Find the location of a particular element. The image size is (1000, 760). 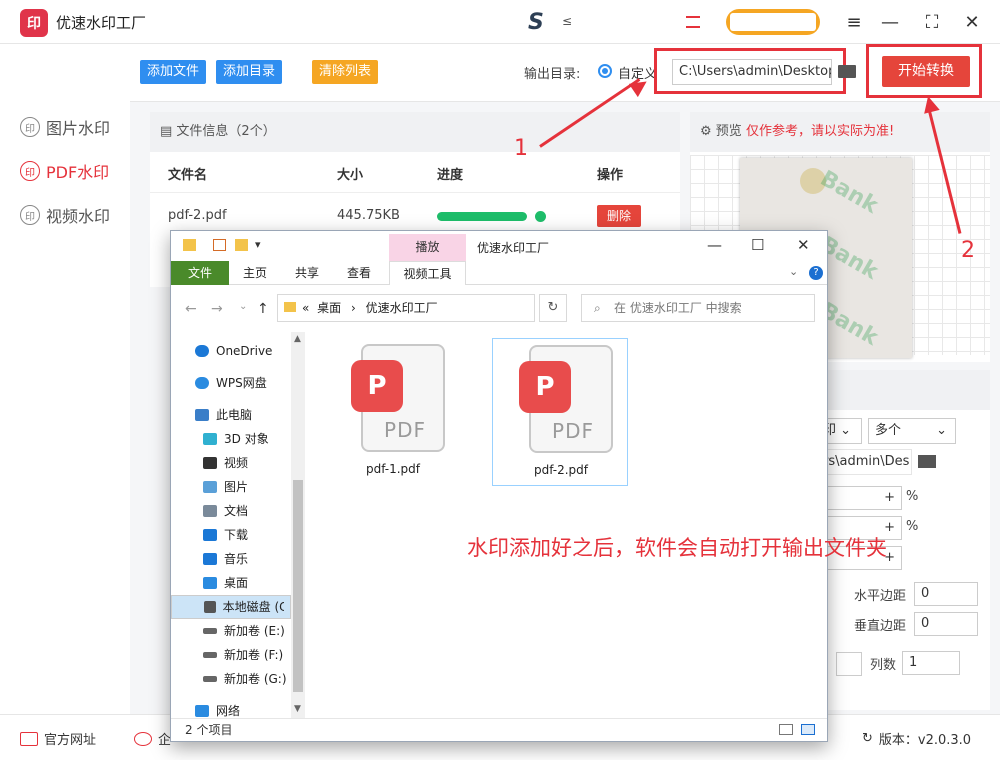

user-icon is located at coordinates (693, 22).